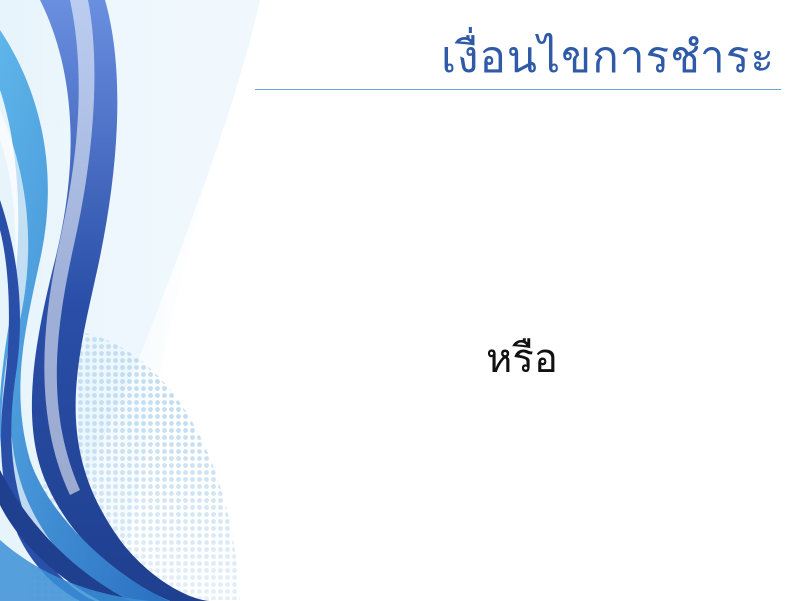 The width and height of the screenshot is (801, 601). Describe the element at coordinates (518, 89) in the screenshot. I see `title-divider` at that location.